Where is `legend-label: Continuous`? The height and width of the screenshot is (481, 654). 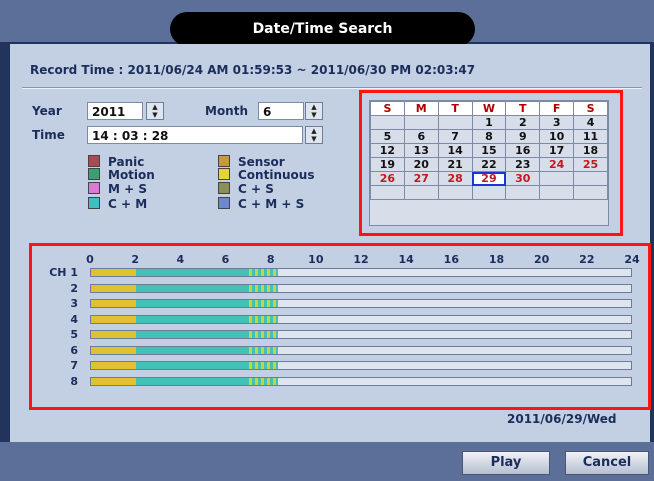
legend-label: Continuous is located at coordinates (276, 175).